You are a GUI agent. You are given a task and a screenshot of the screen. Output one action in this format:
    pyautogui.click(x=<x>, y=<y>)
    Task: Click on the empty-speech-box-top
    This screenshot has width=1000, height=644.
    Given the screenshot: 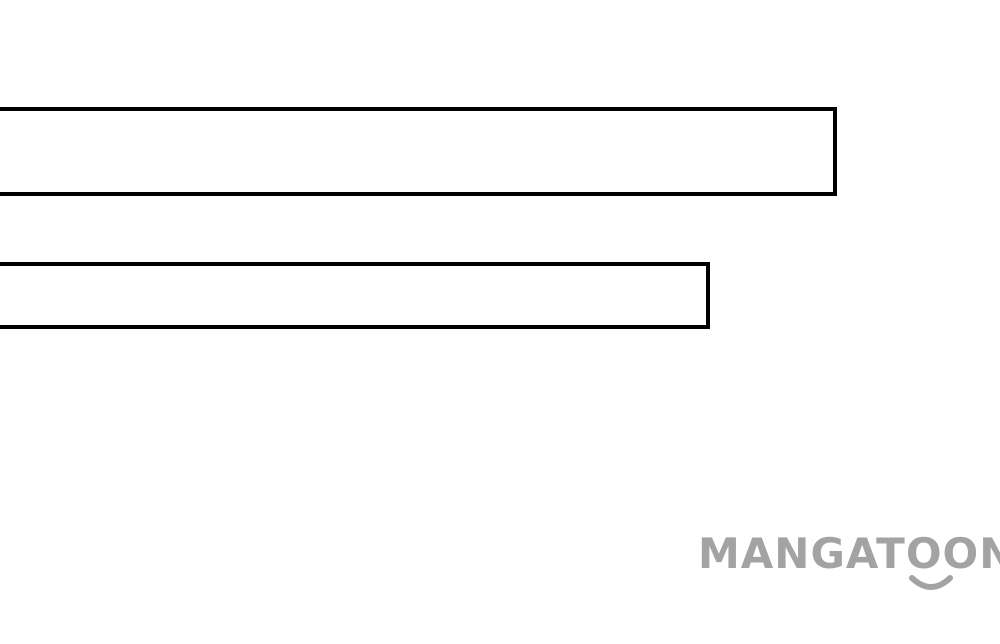 What is the action you would take?
    pyautogui.click(x=418, y=151)
    